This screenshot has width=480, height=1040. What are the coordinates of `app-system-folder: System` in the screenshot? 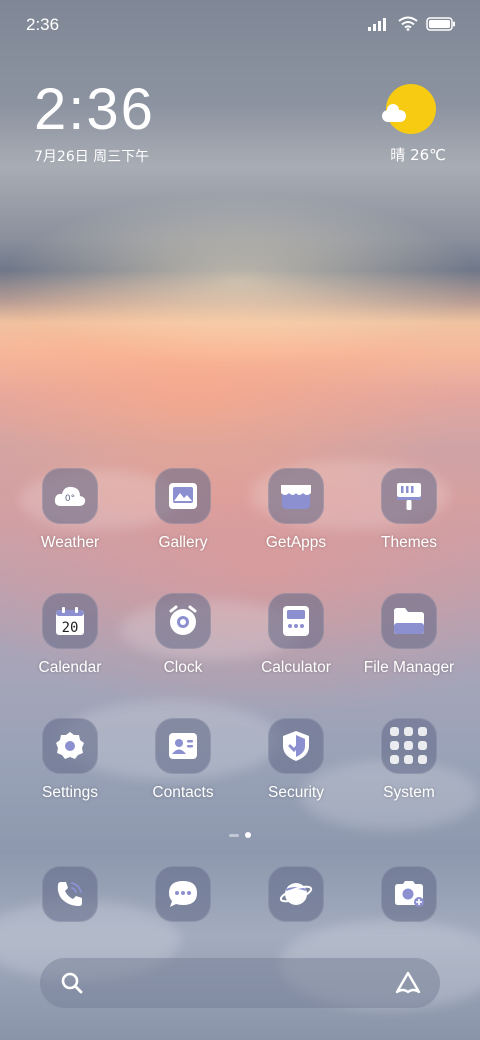 It's located at (409, 760).